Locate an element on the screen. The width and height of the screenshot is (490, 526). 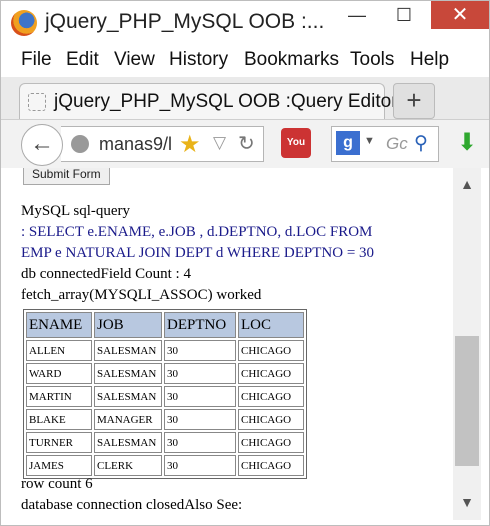
globe-icon is located at coordinates (80, 144).